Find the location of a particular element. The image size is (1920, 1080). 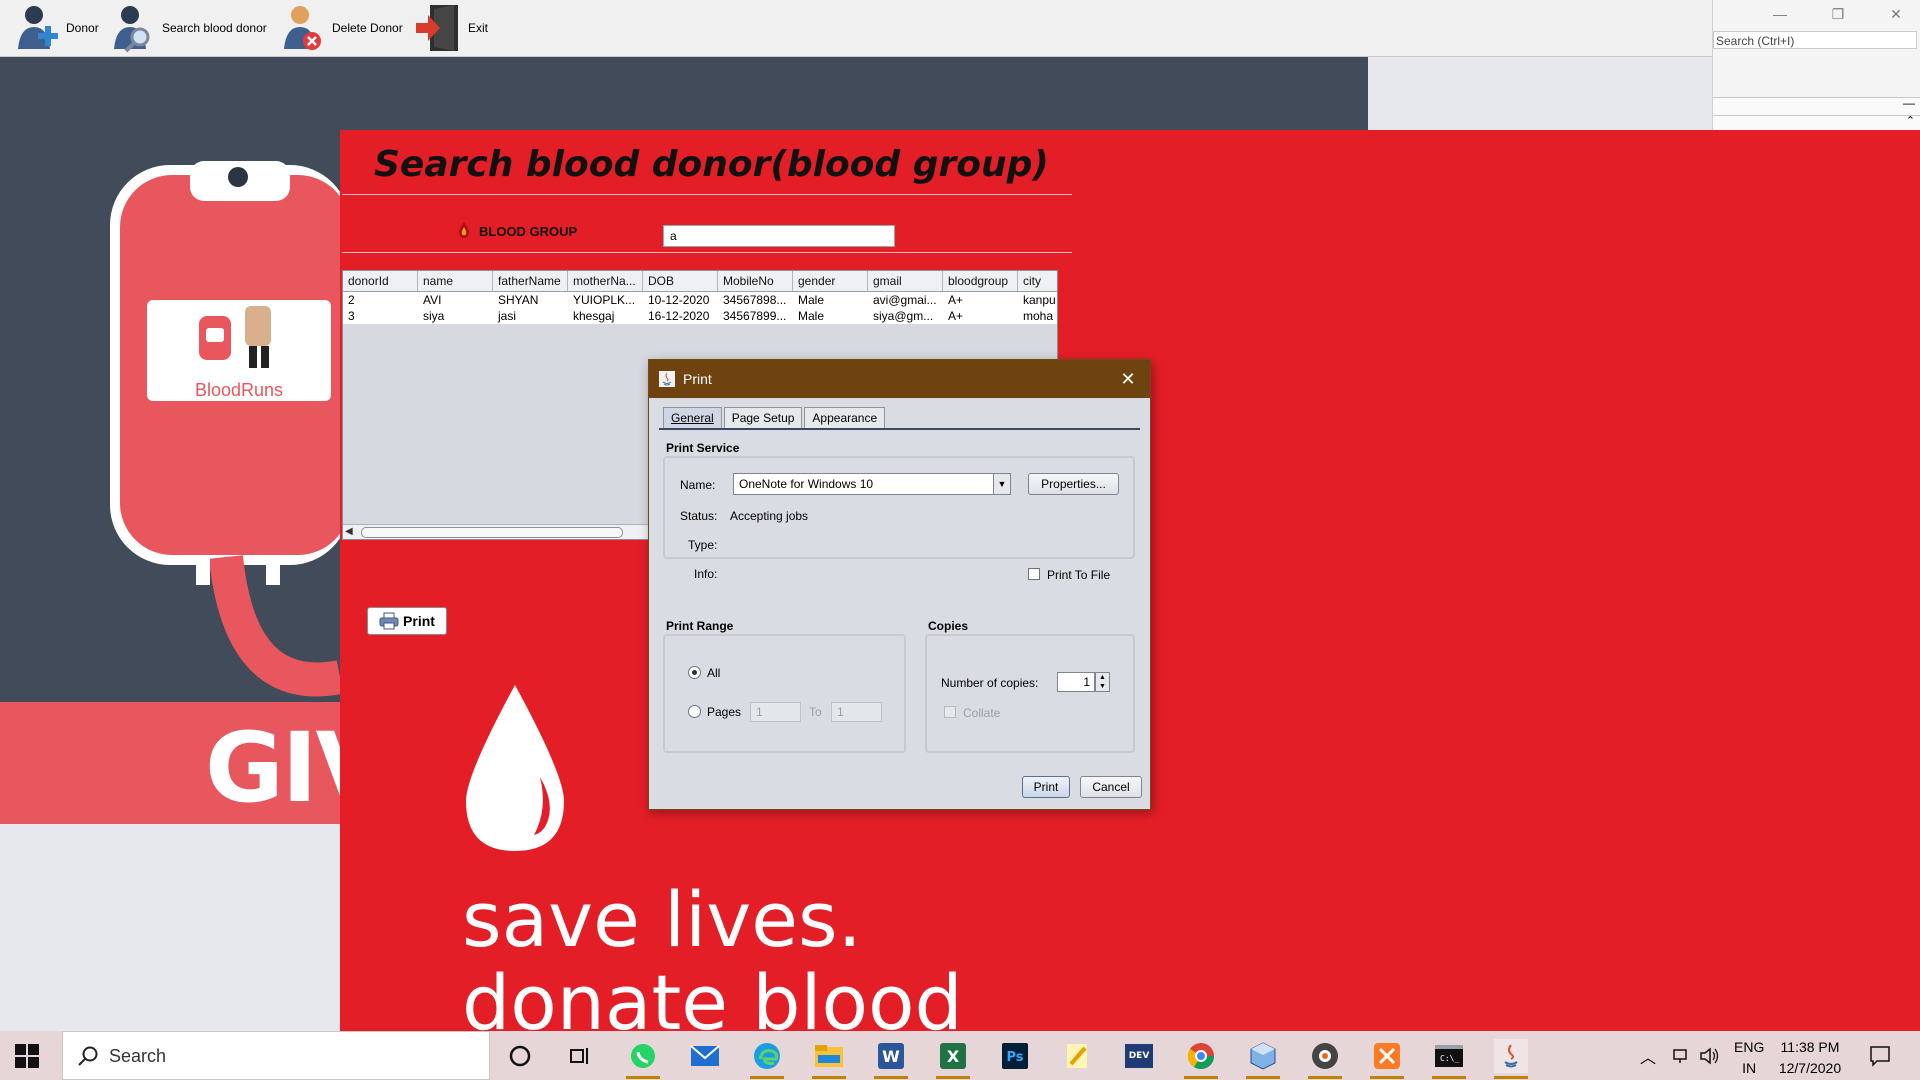

column-header: fatherName is located at coordinates (530, 281).